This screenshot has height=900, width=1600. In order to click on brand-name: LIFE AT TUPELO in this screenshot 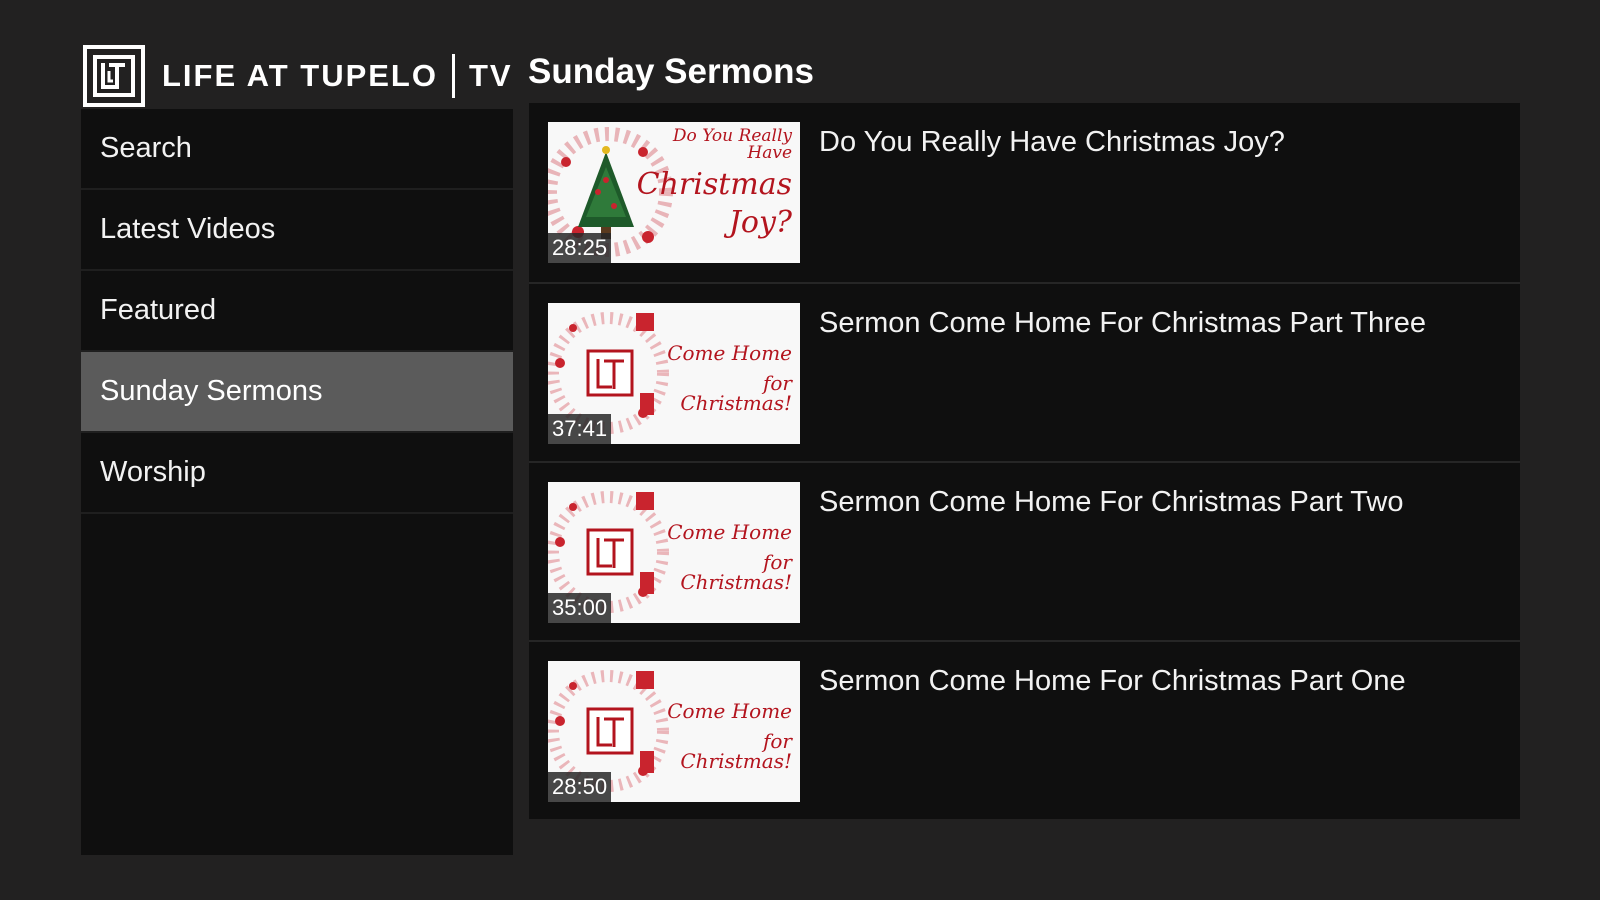, I will do `click(300, 75)`.